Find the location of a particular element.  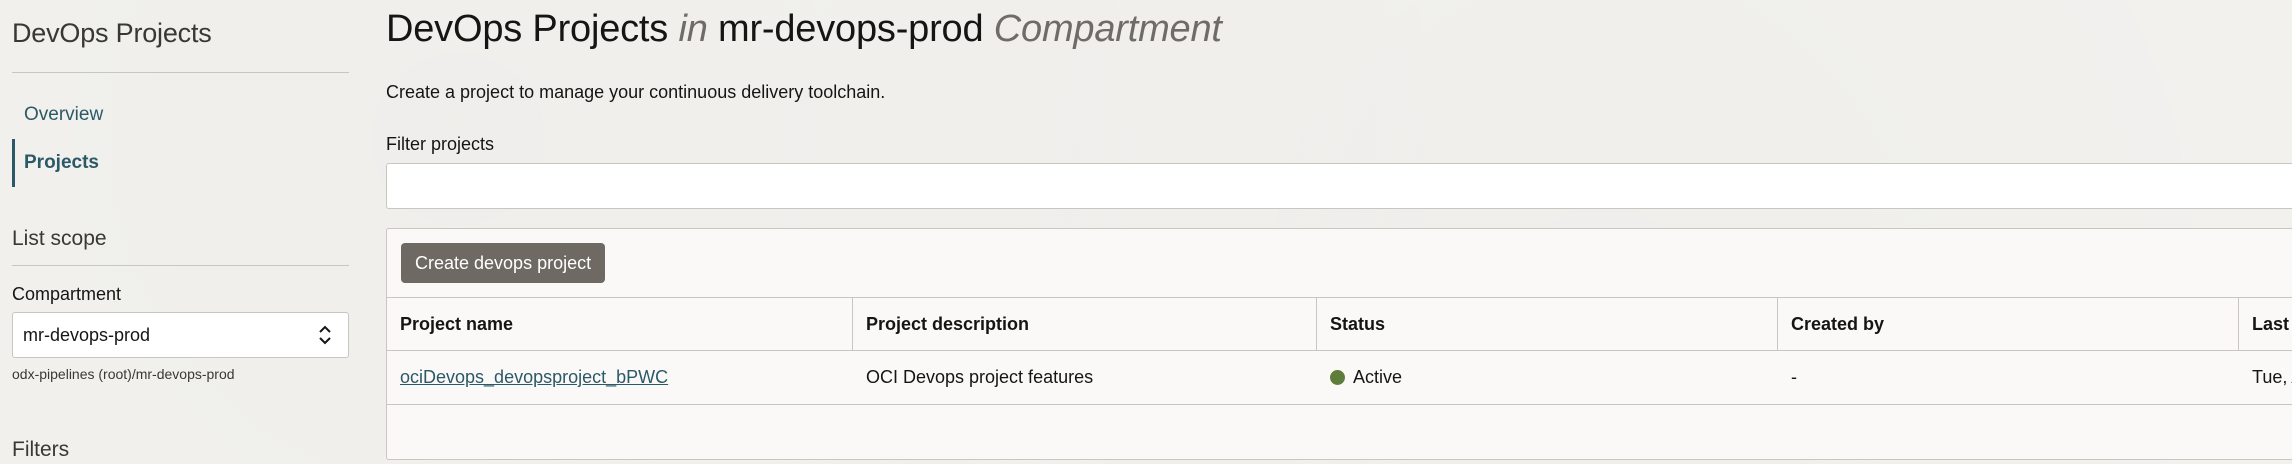

list-scope-title: List scope is located at coordinates (59, 238).